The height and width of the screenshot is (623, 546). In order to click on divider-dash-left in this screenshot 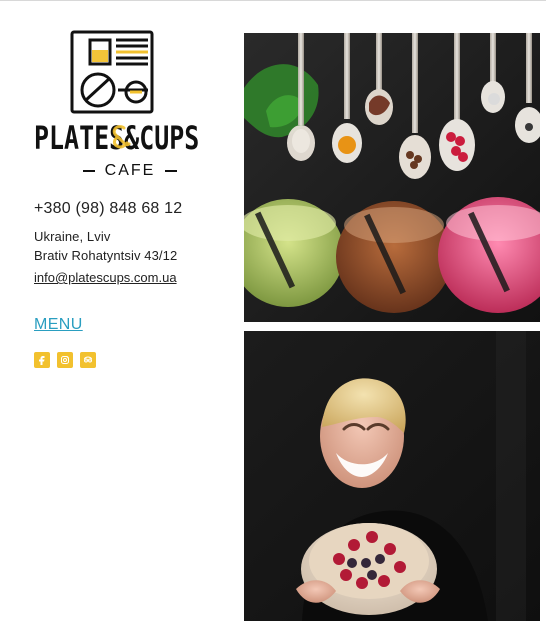, I will do `click(88, 171)`.